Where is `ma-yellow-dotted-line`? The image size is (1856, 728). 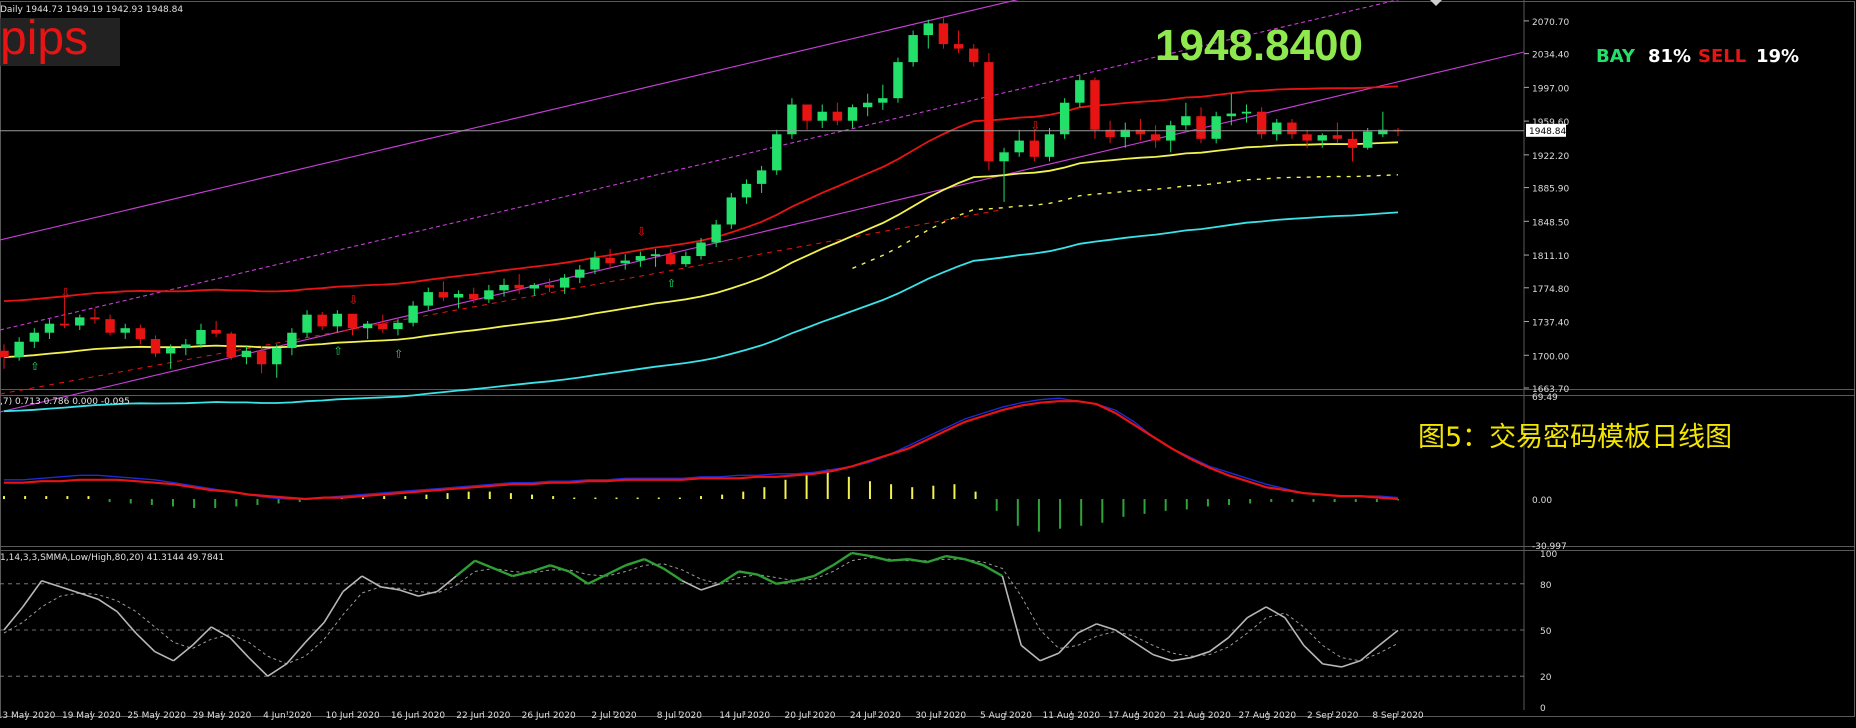
ma-yellow-dotted-line is located at coordinates (1125, 221).